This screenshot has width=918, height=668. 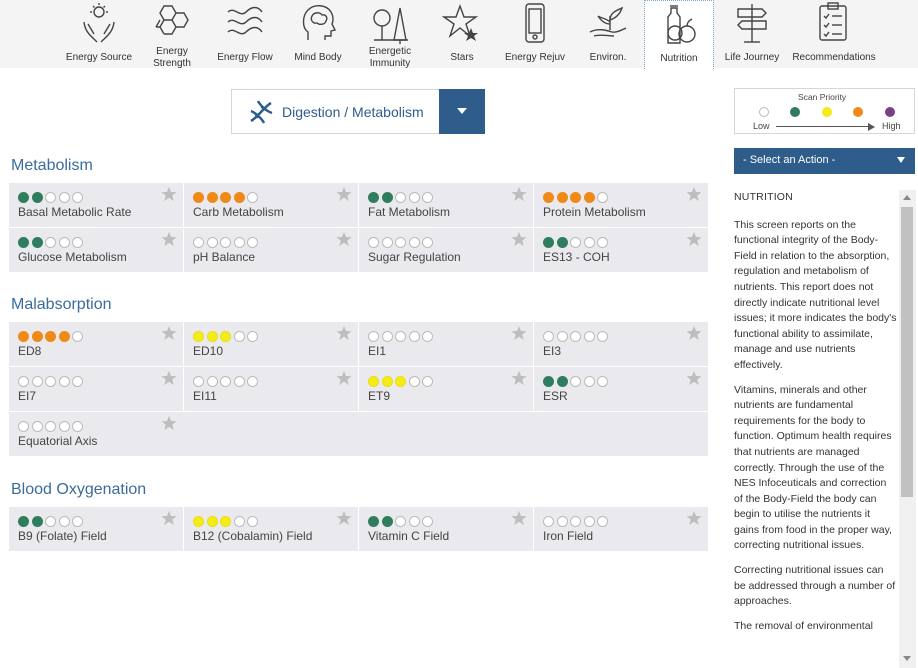 What do you see at coordinates (270, 250) in the screenshot?
I see `scan-item: pH Balance` at bounding box center [270, 250].